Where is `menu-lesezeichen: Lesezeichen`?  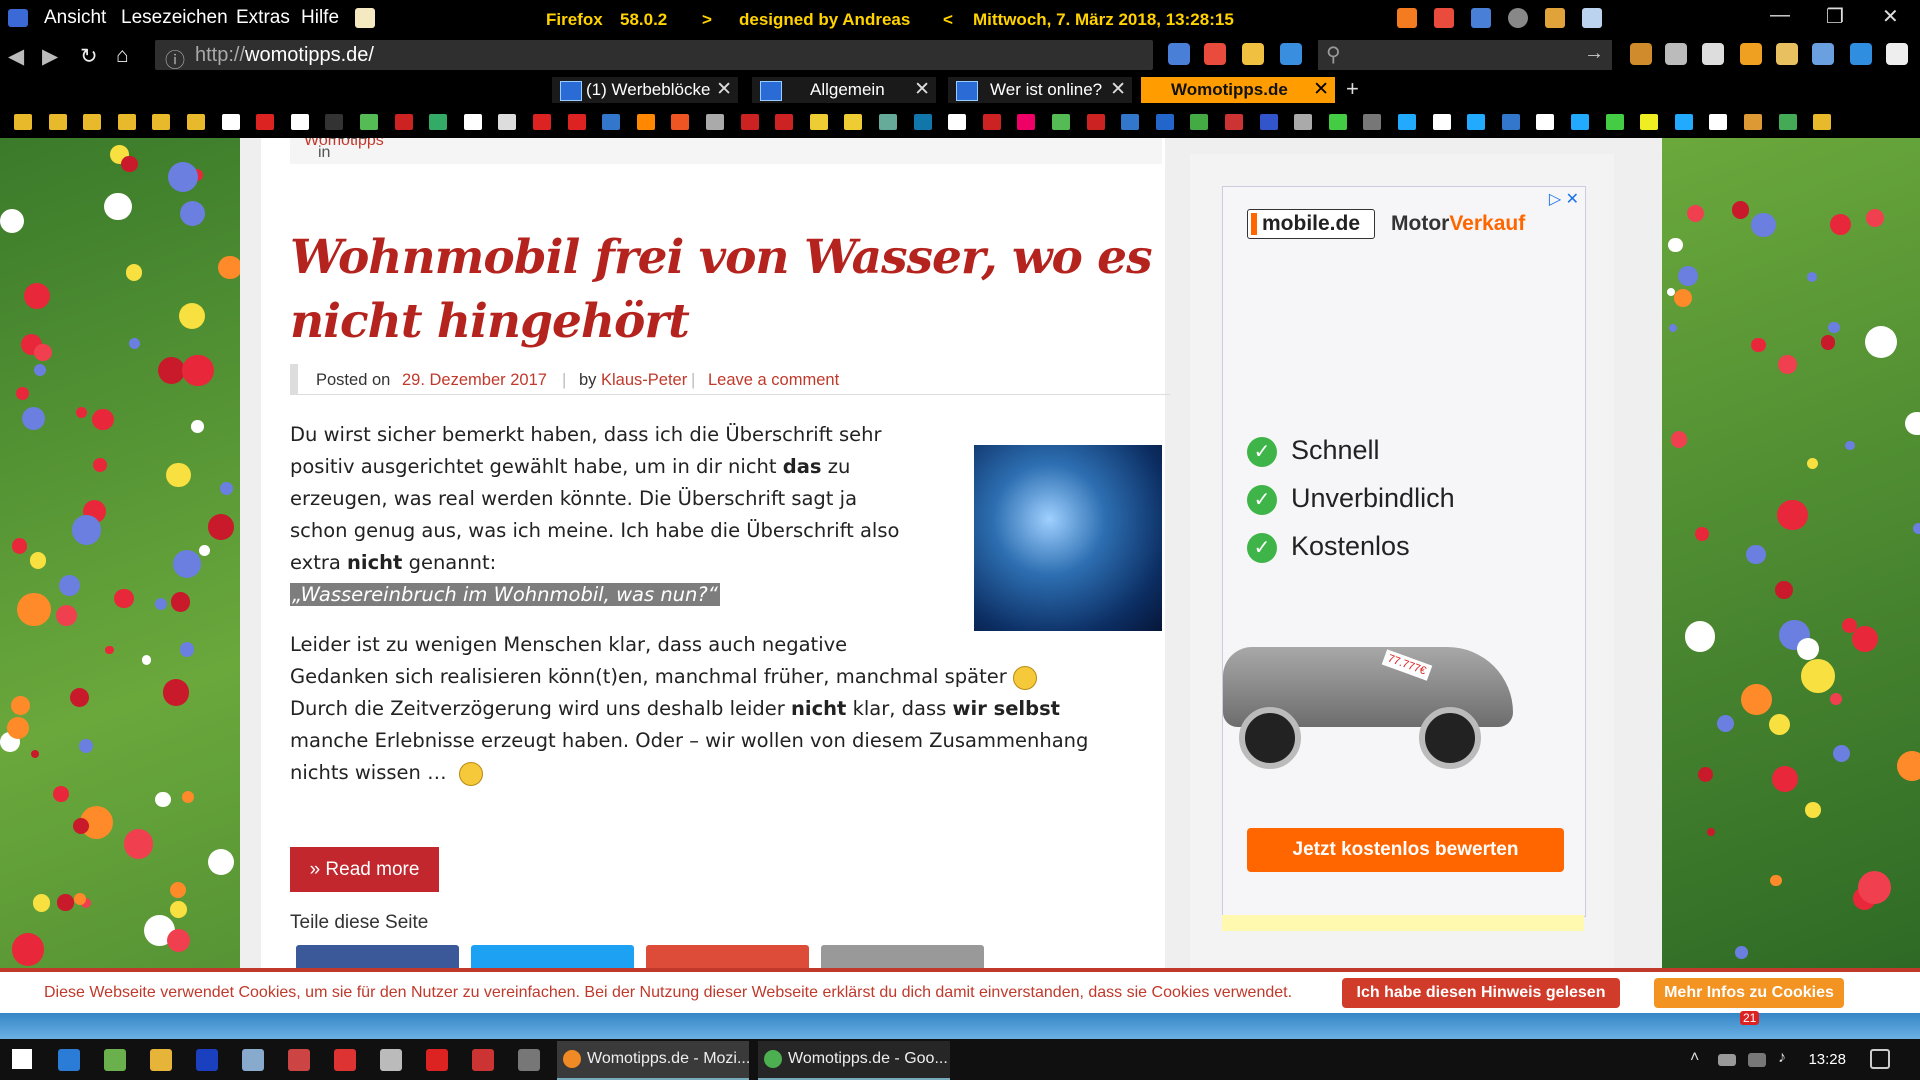
menu-lesezeichen: Lesezeichen is located at coordinates (174, 18).